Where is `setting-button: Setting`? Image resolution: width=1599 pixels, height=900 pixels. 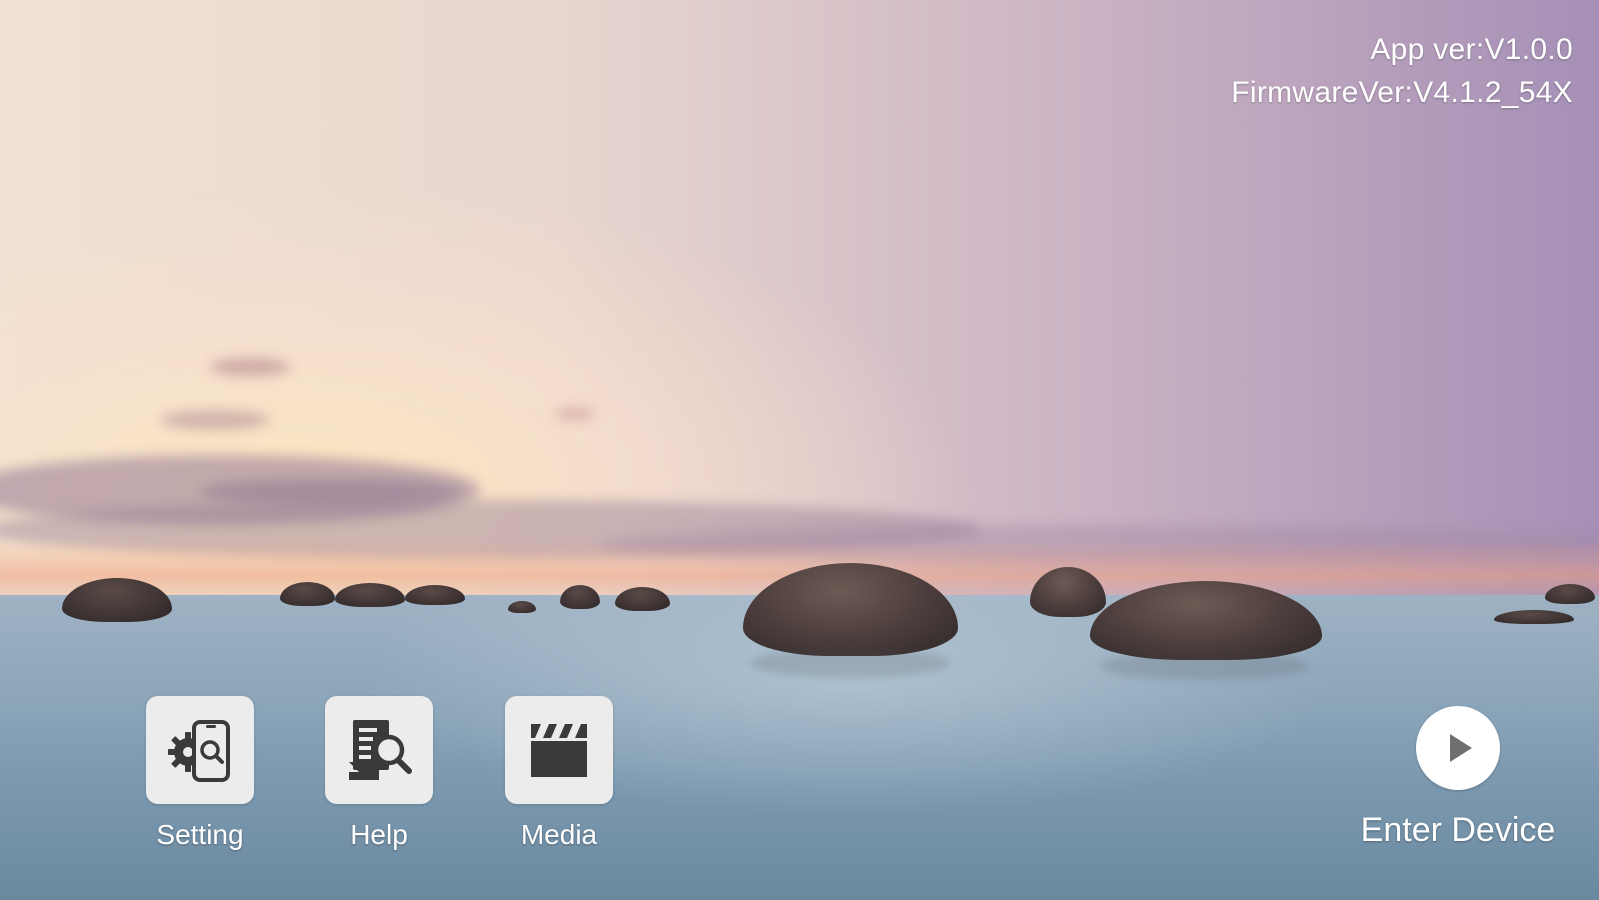
setting-button: Setting is located at coordinates (200, 774).